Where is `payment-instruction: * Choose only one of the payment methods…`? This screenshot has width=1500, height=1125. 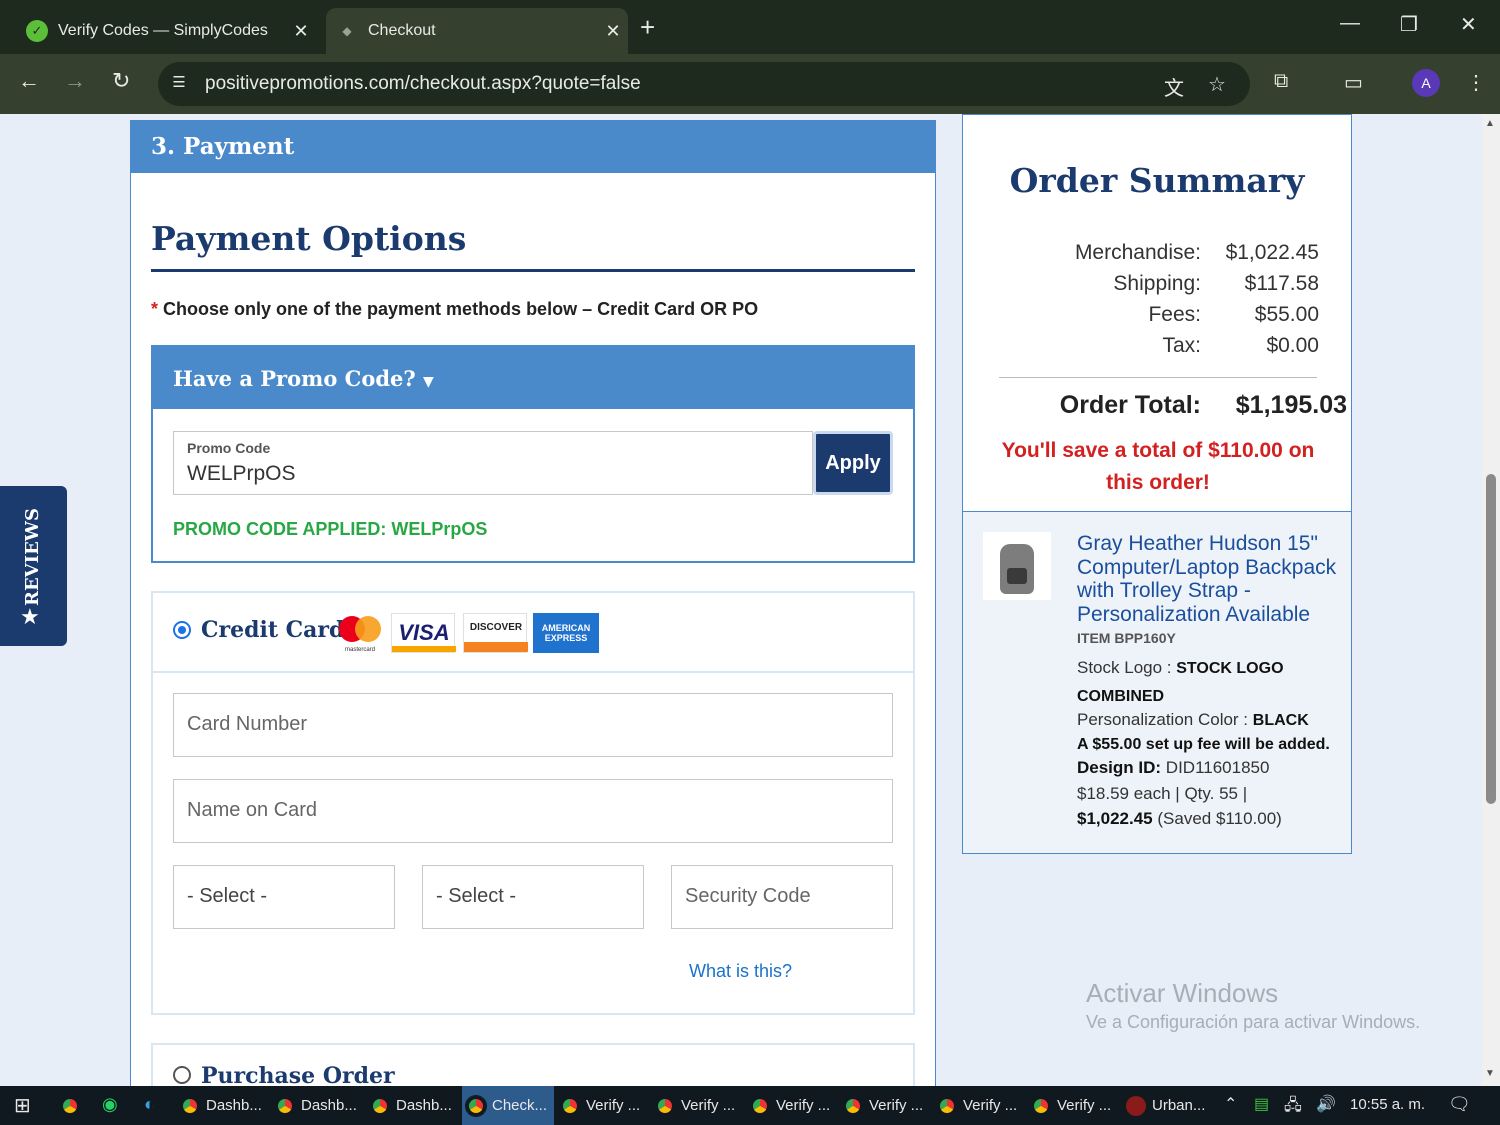 payment-instruction: * Choose only one of the payment methods… is located at coordinates (454, 309).